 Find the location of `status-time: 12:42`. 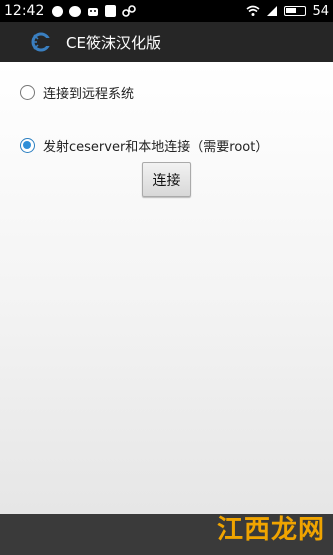

status-time: 12:42 is located at coordinates (24, 11).